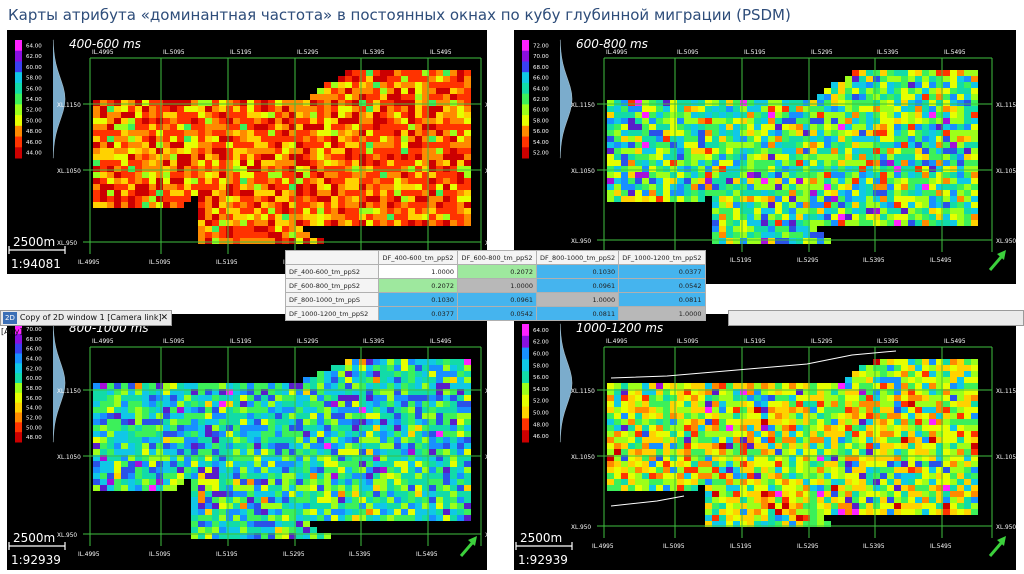 The height and width of the screenshot is (574, 1024). What do you see at coordinates (34, 132) in the screenshot?
I see `legend-tick-label: 48.00` at bounding box center [34, 132].